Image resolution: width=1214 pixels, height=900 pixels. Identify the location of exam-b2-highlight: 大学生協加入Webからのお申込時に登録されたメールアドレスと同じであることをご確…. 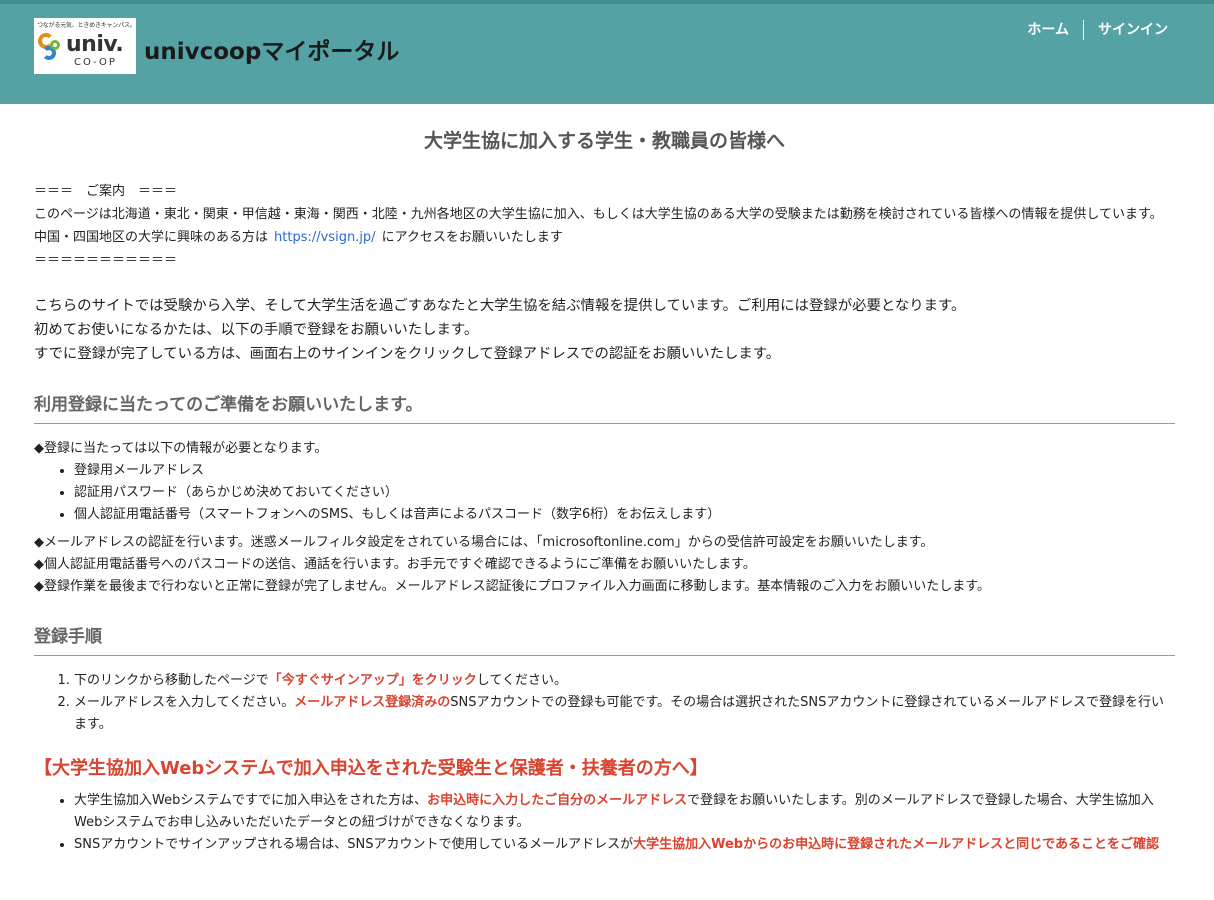
(896, 844).